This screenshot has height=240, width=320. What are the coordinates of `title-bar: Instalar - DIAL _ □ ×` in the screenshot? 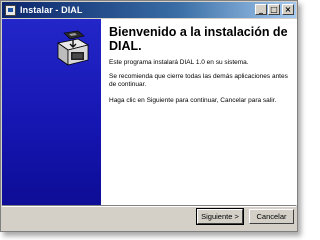 It's located at (149, 10).